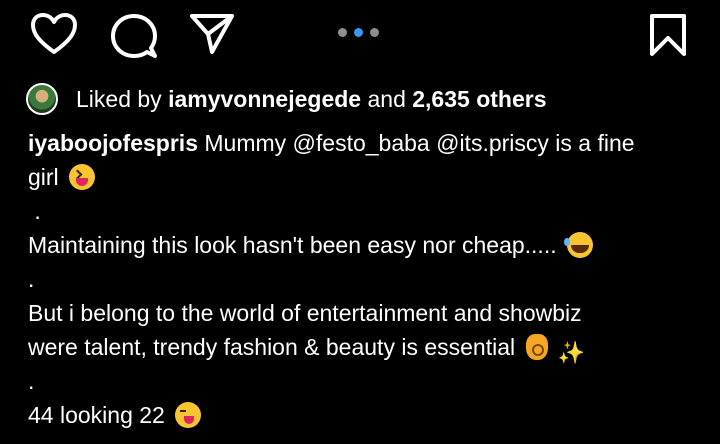 This screenshot has width=720, height=444. Describe the element at coordinates (416, 143) in the screenshot. I see `caption-text: Mummy @festo_baba @its.priscy is a fine` at that location.